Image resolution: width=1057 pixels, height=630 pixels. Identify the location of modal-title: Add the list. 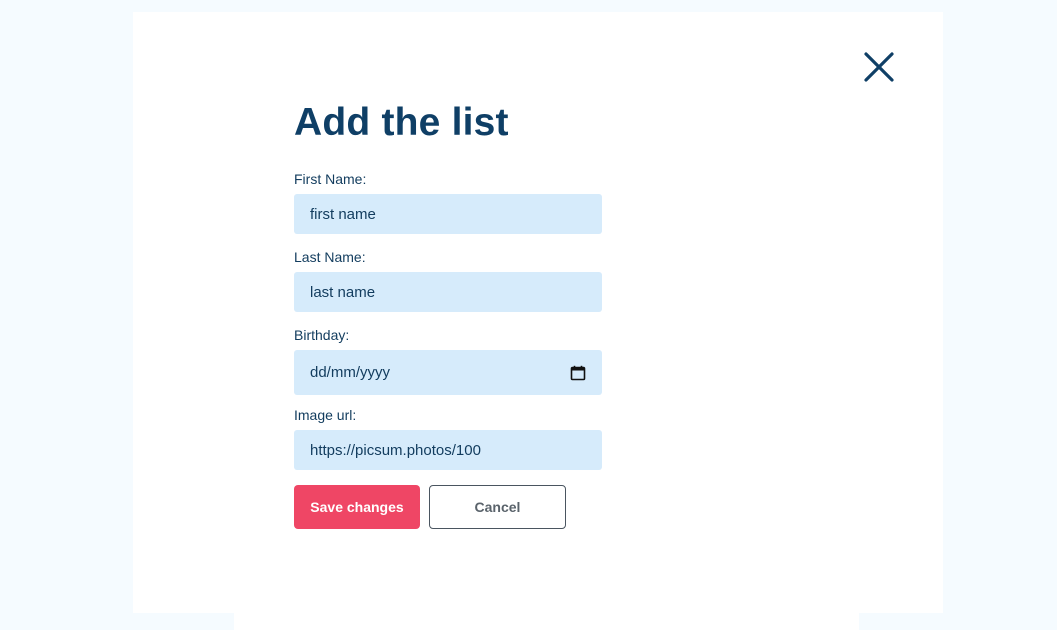
(401, 122).